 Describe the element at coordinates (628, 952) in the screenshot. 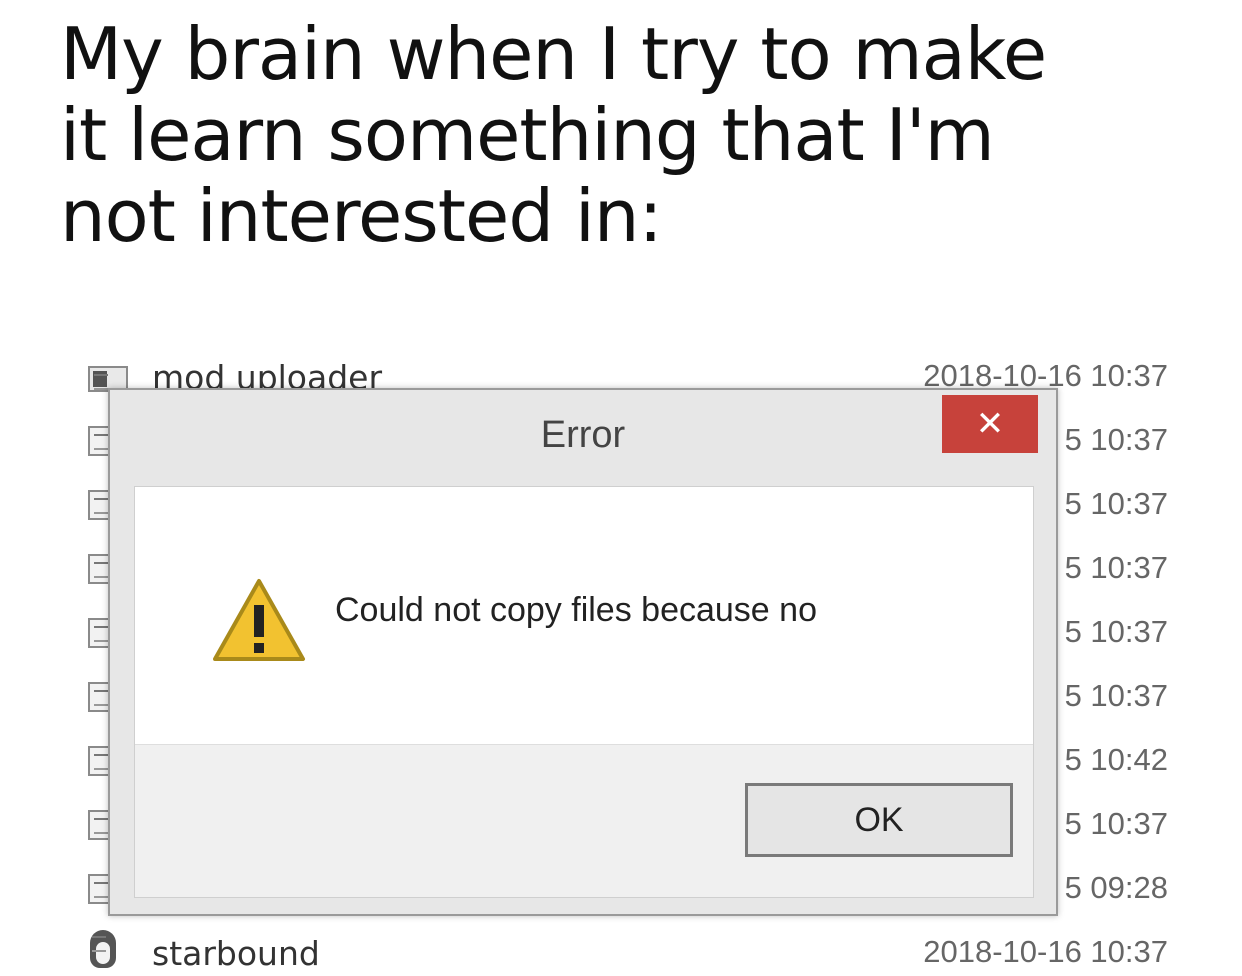

I see `file-row-starbound: starbound 2018-10-16 10:37` at that location.